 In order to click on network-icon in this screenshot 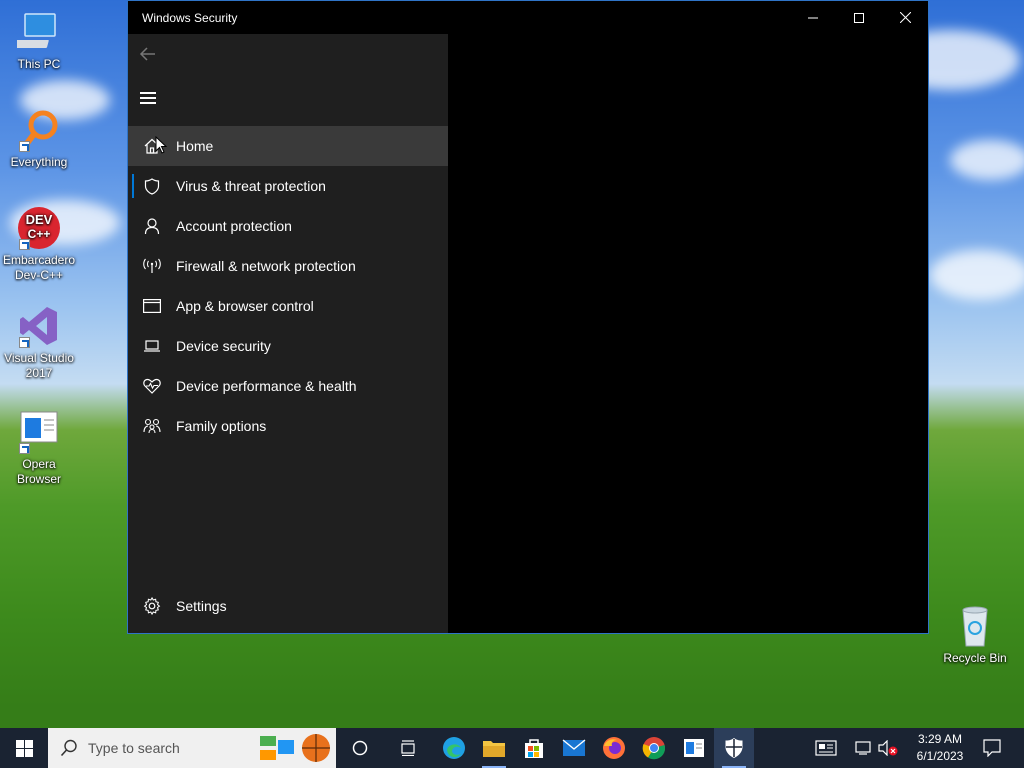, I will do `click(863, 748)`.